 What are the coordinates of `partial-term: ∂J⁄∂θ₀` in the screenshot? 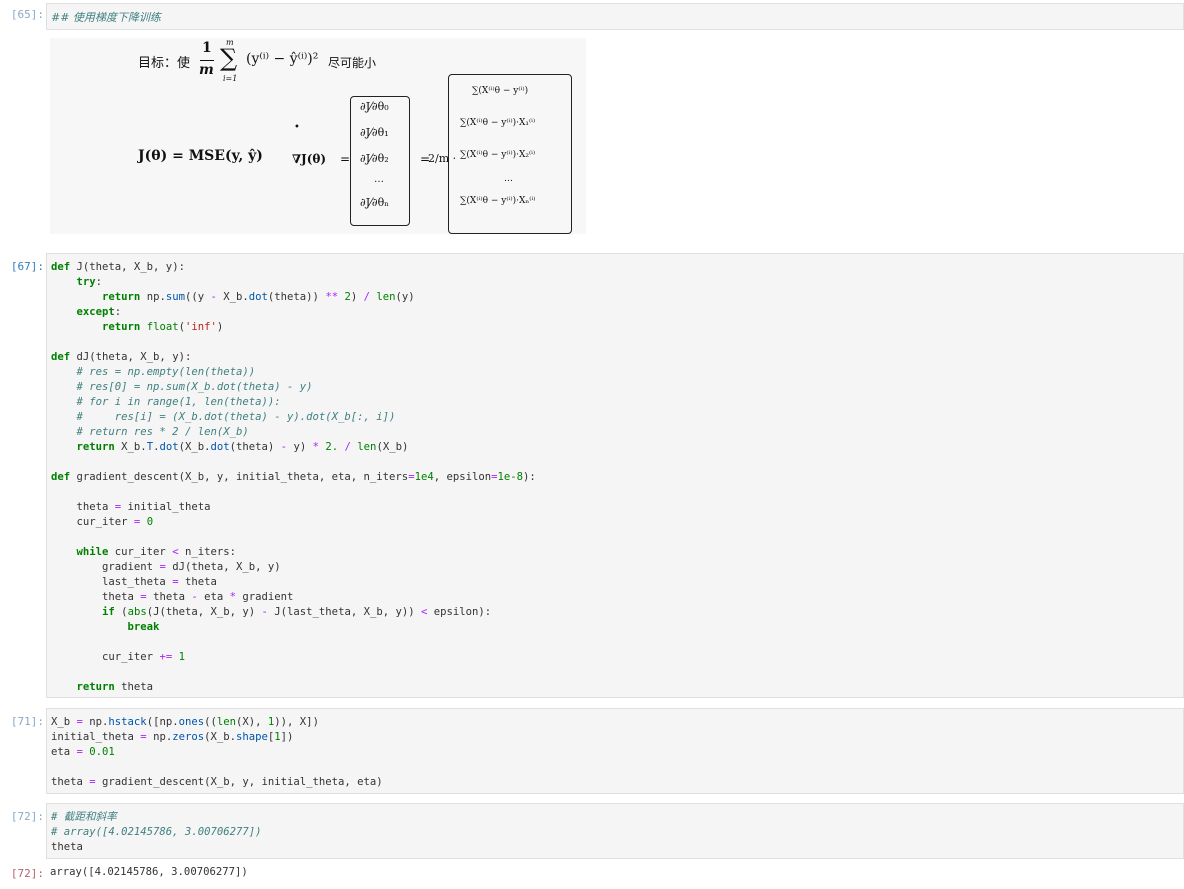 It's located at (374, 106).